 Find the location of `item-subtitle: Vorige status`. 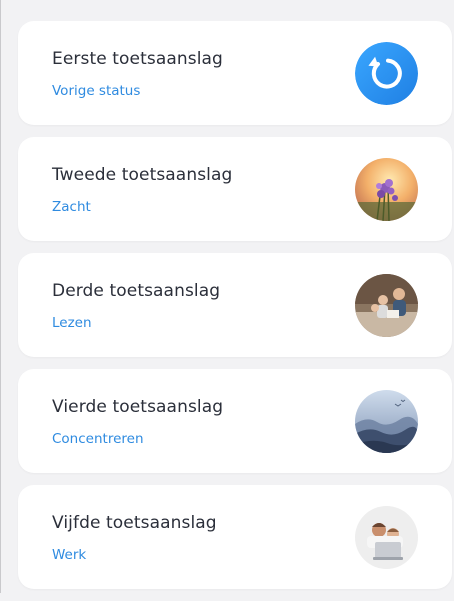

item-subtitle: Vorige status is located at coordinates (96, 91).